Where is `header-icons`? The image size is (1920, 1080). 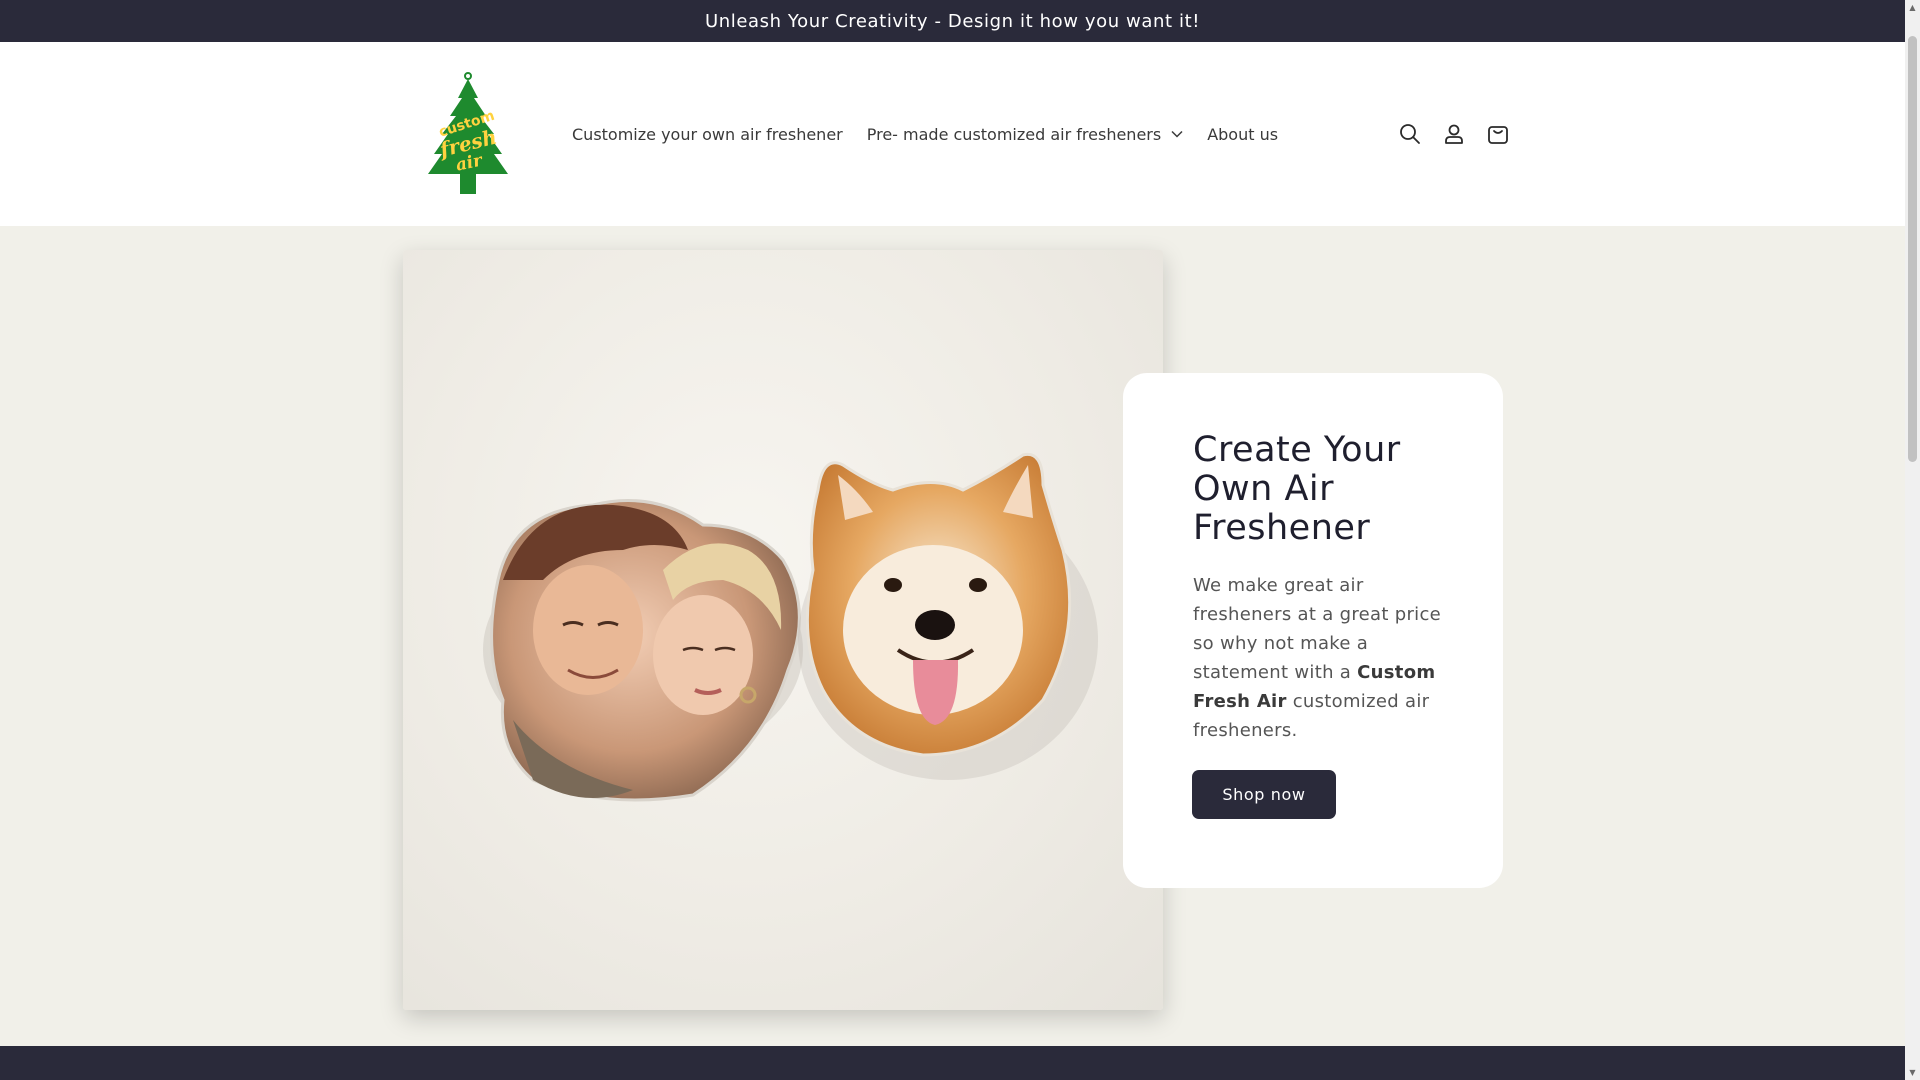 header-icons is located at coordinates (1454, 134).